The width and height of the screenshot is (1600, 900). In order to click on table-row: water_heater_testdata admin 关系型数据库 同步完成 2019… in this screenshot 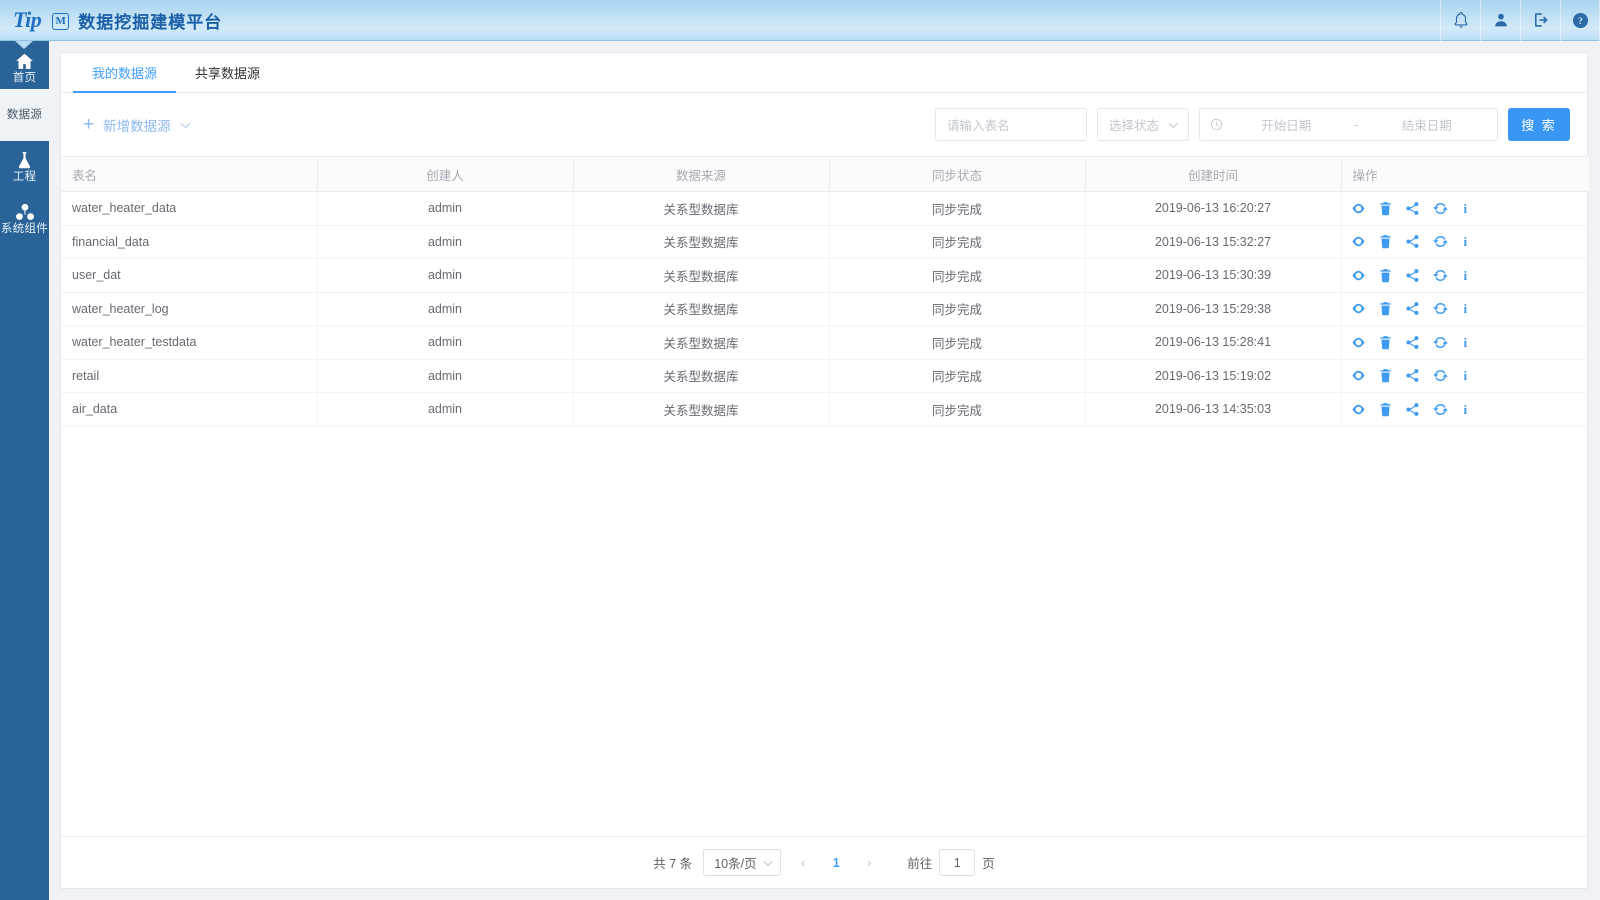, I will do `click(825, 342)`.